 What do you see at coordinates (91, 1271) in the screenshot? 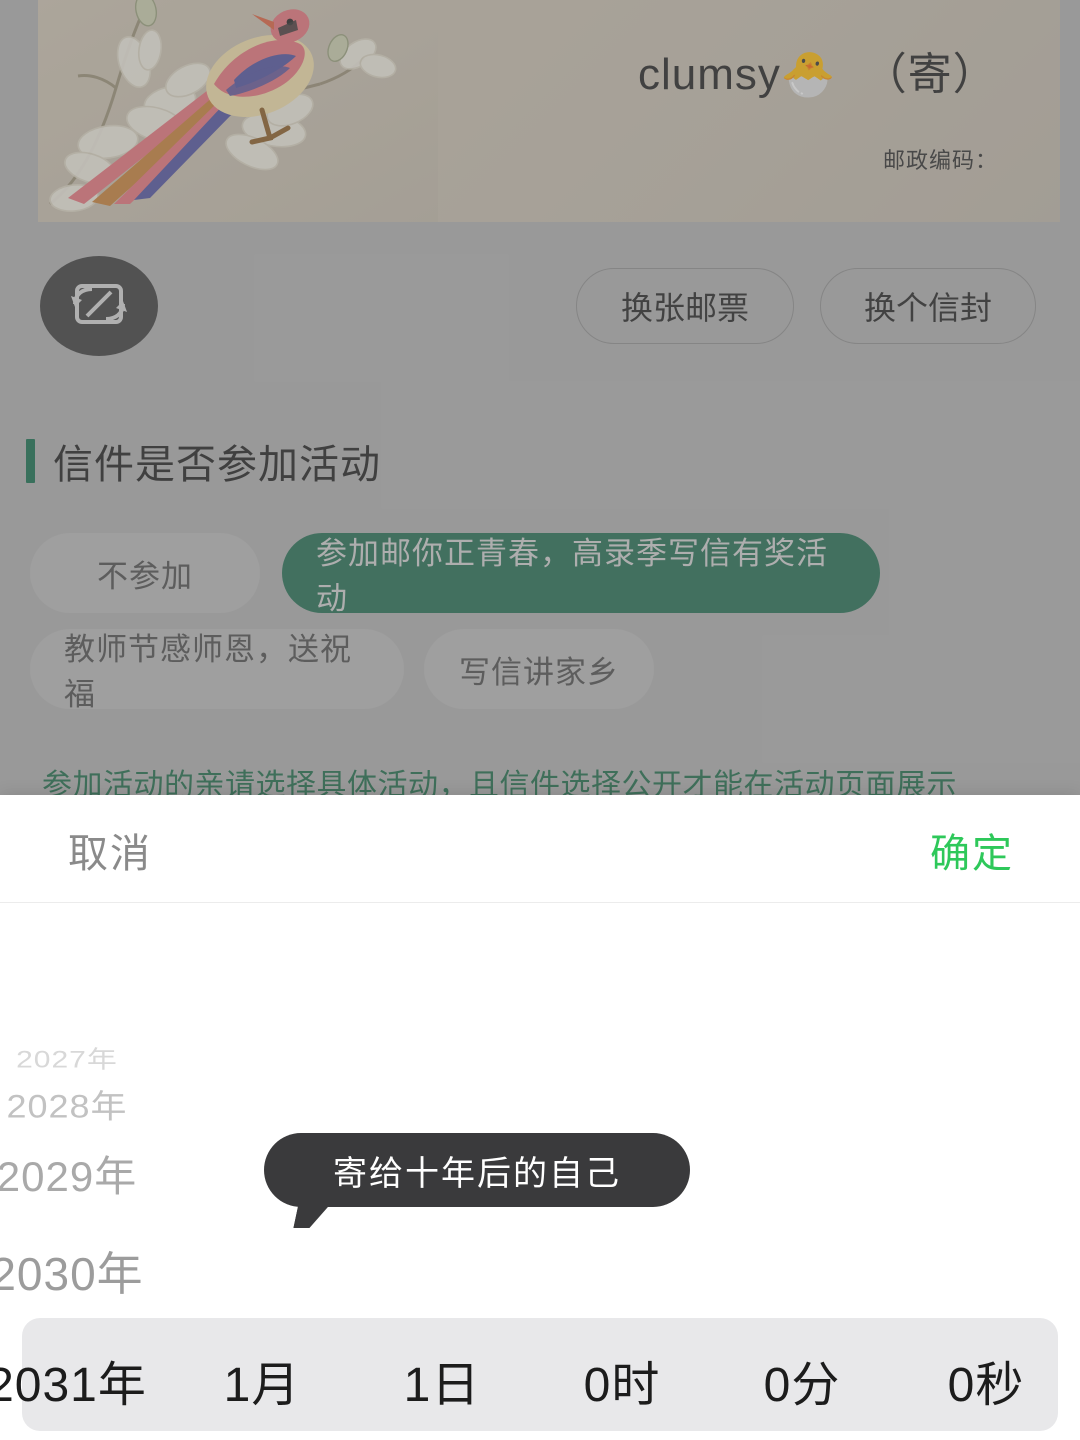
I see `picker-year-option: 2030年` at bounding box center [91, 1271].